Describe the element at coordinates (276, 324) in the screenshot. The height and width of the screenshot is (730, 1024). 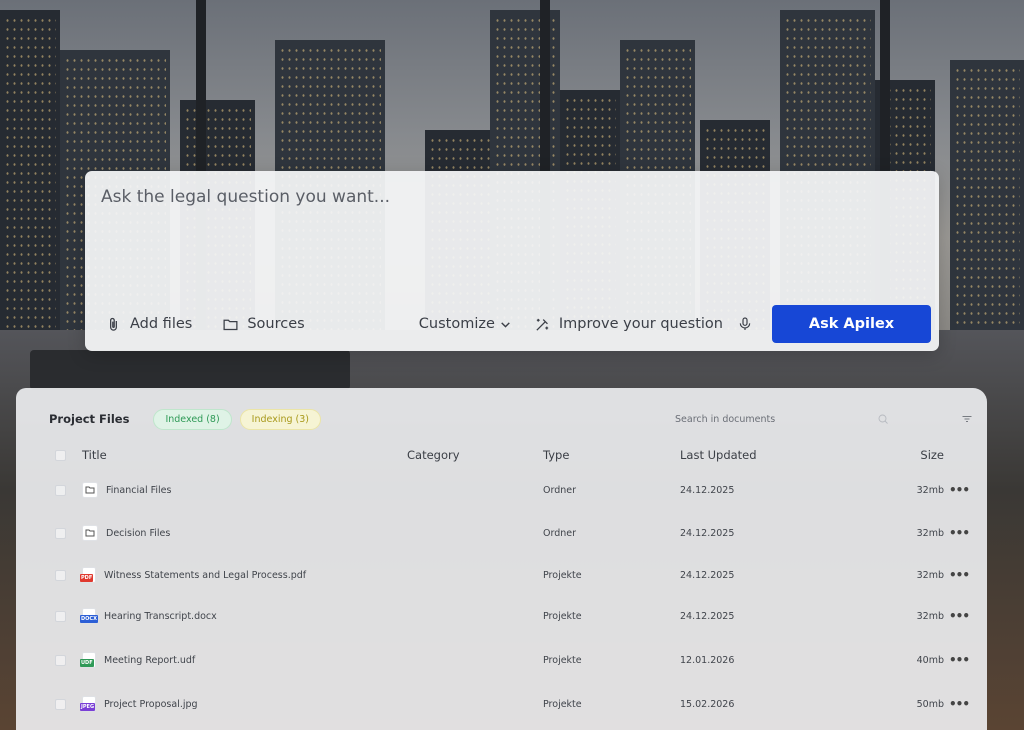
I see `sources-label: Sources` at that location.